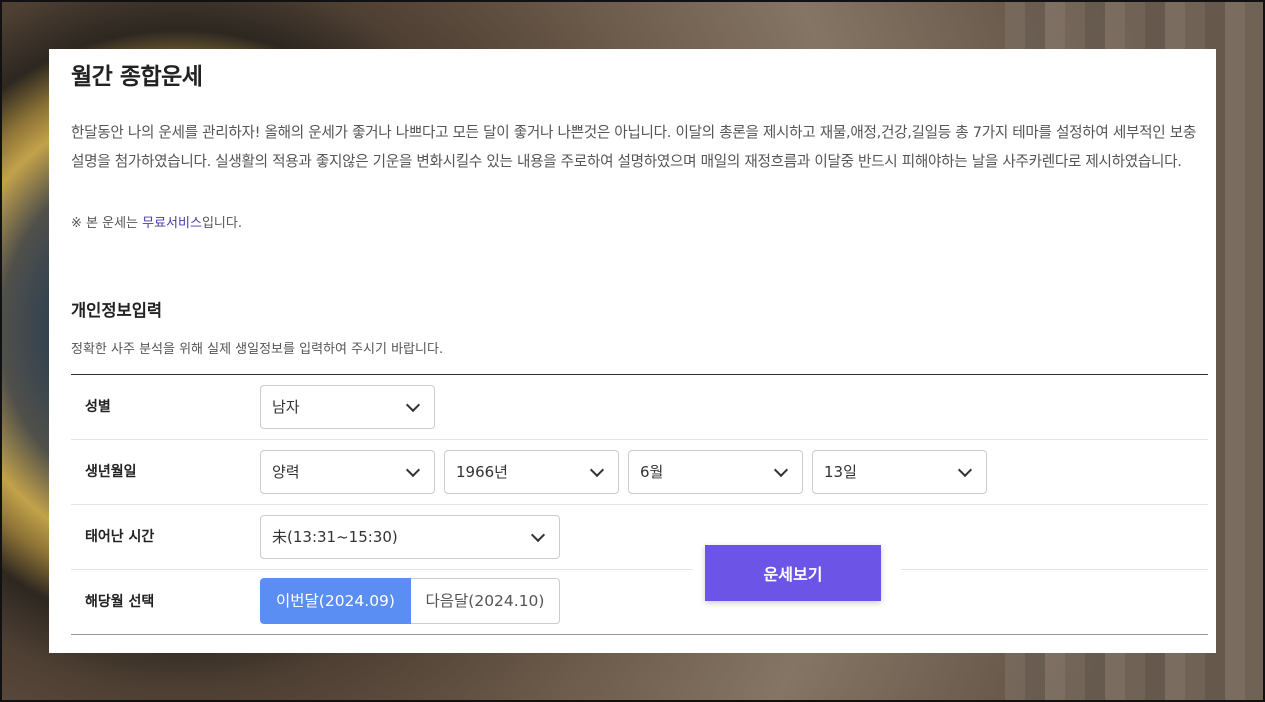 The width and height of the screenshot is (1265, 702). I want to click on next-month-button: 다음달(2024.10), so click(485, 601).